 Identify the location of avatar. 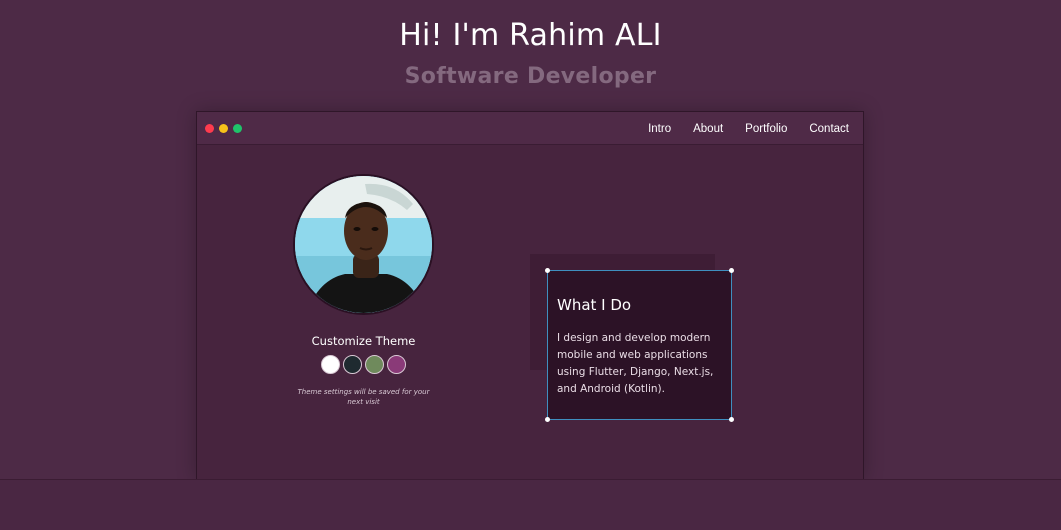
(363, 244).